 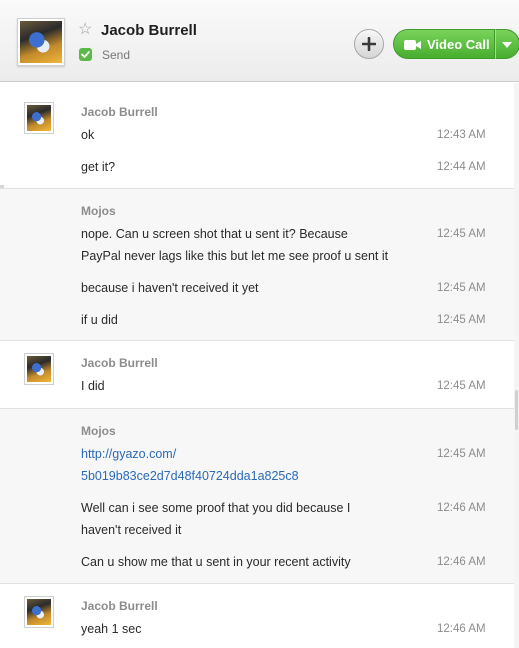 I want to click on contact-name: Jacob Burrell, so click(x=149, y=30).